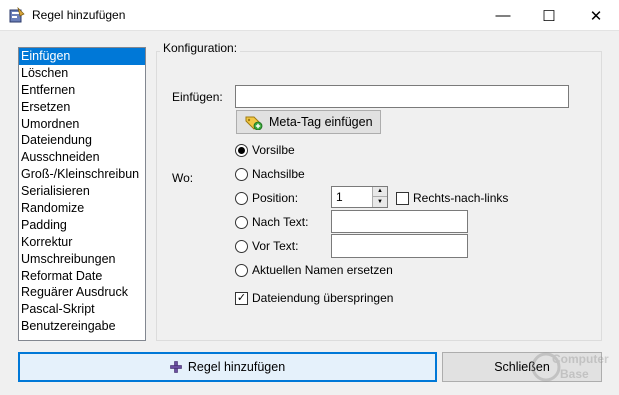 This screenshot has width=619, height=395. I want to click on title-bar: Regel hinzufügen — ☐ ✕, so click(309, 15).